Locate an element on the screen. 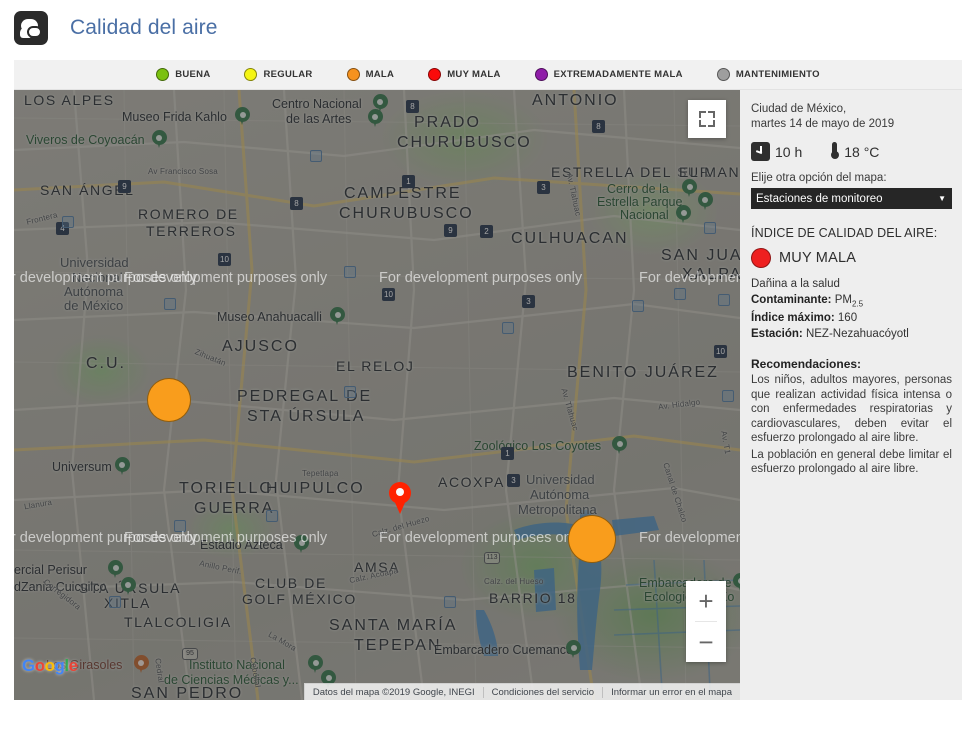 The width and height of the screenshot is (976, 738). legend-label: MALA is located at coordinates (380, 74).